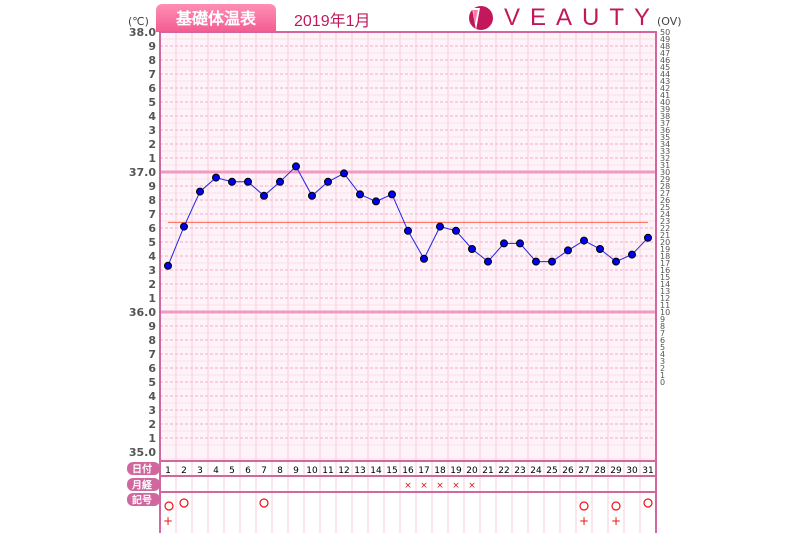  Describe the element at coordinates (568, 471) in the screenshot. I see `date-label: 26` at that location.